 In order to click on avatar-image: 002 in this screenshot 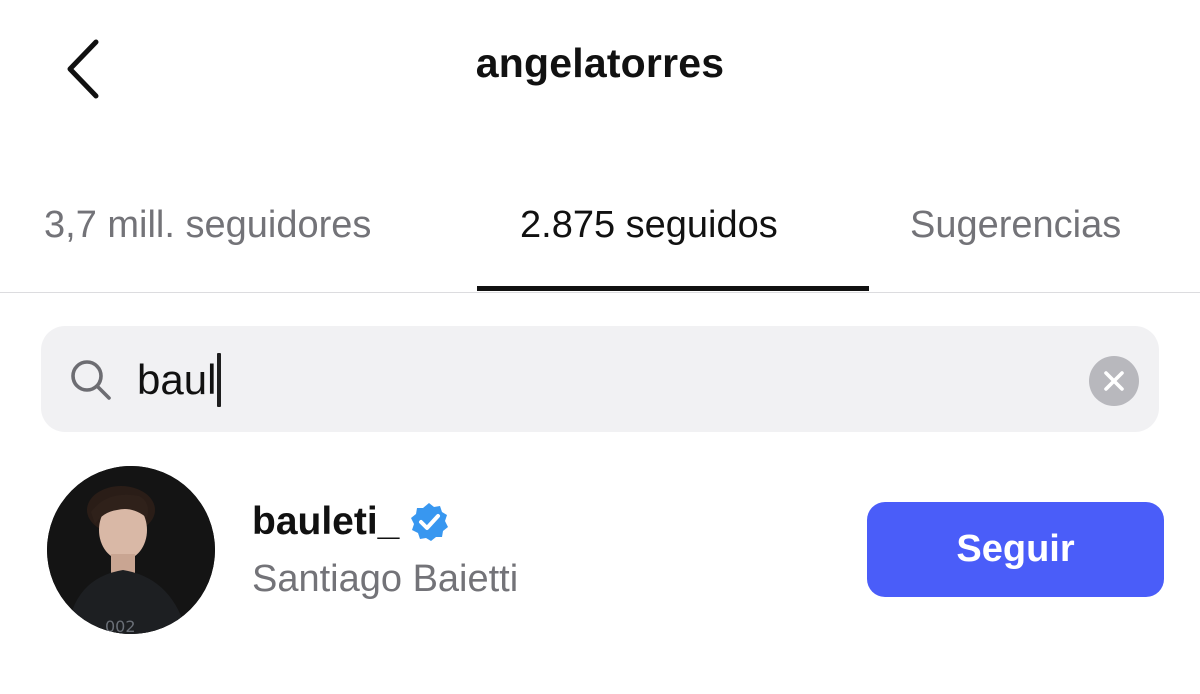, I will do `click(131, 550)`.